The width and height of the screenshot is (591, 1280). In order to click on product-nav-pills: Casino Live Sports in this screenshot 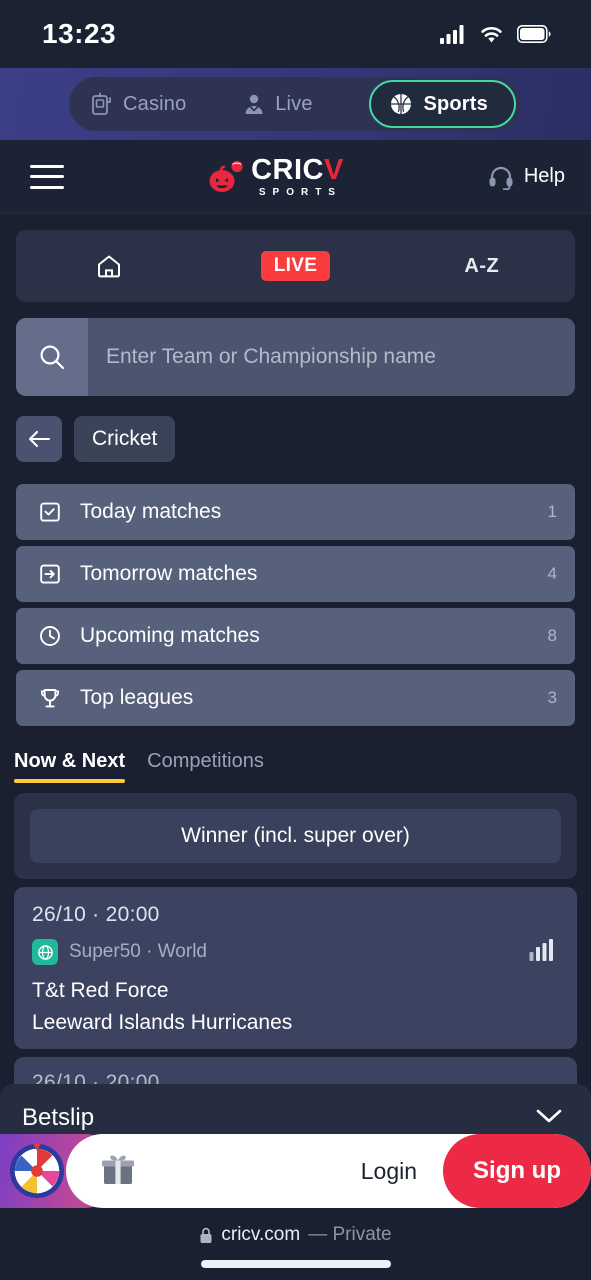, I will do `click(295, 104)`.